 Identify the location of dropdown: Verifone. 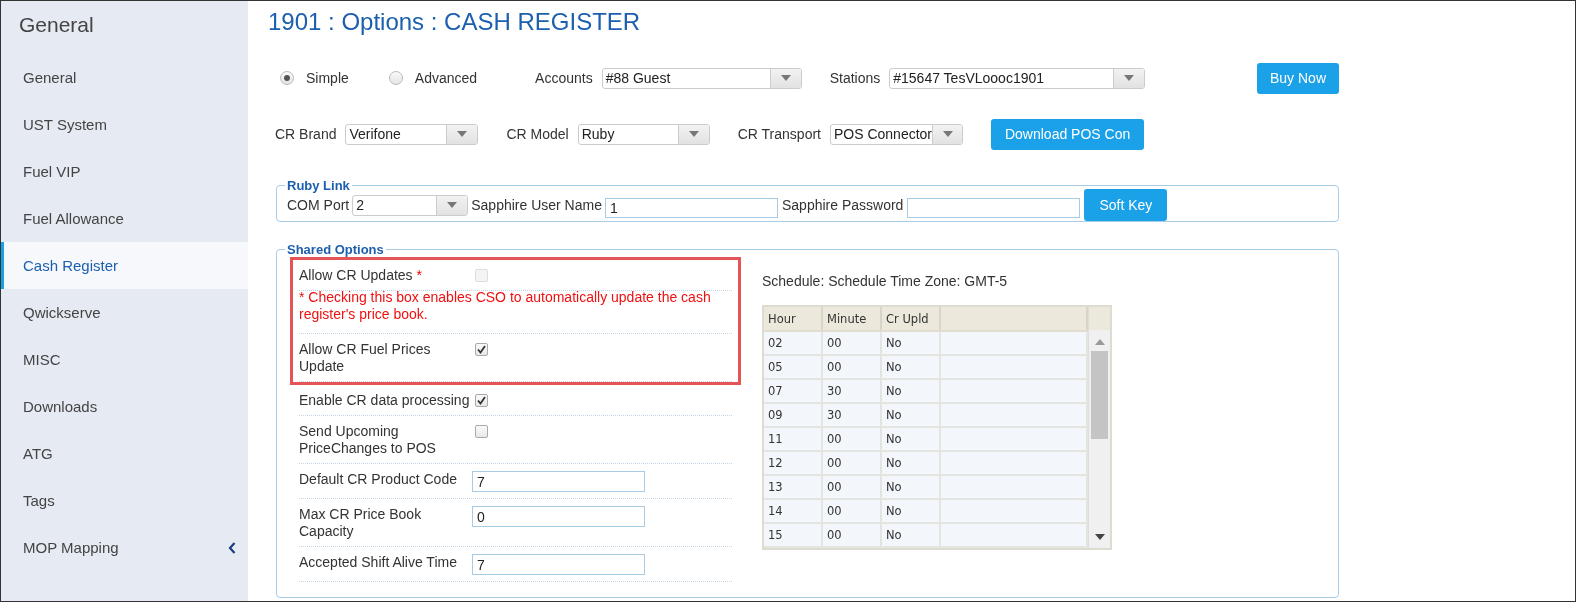
(412, 134).